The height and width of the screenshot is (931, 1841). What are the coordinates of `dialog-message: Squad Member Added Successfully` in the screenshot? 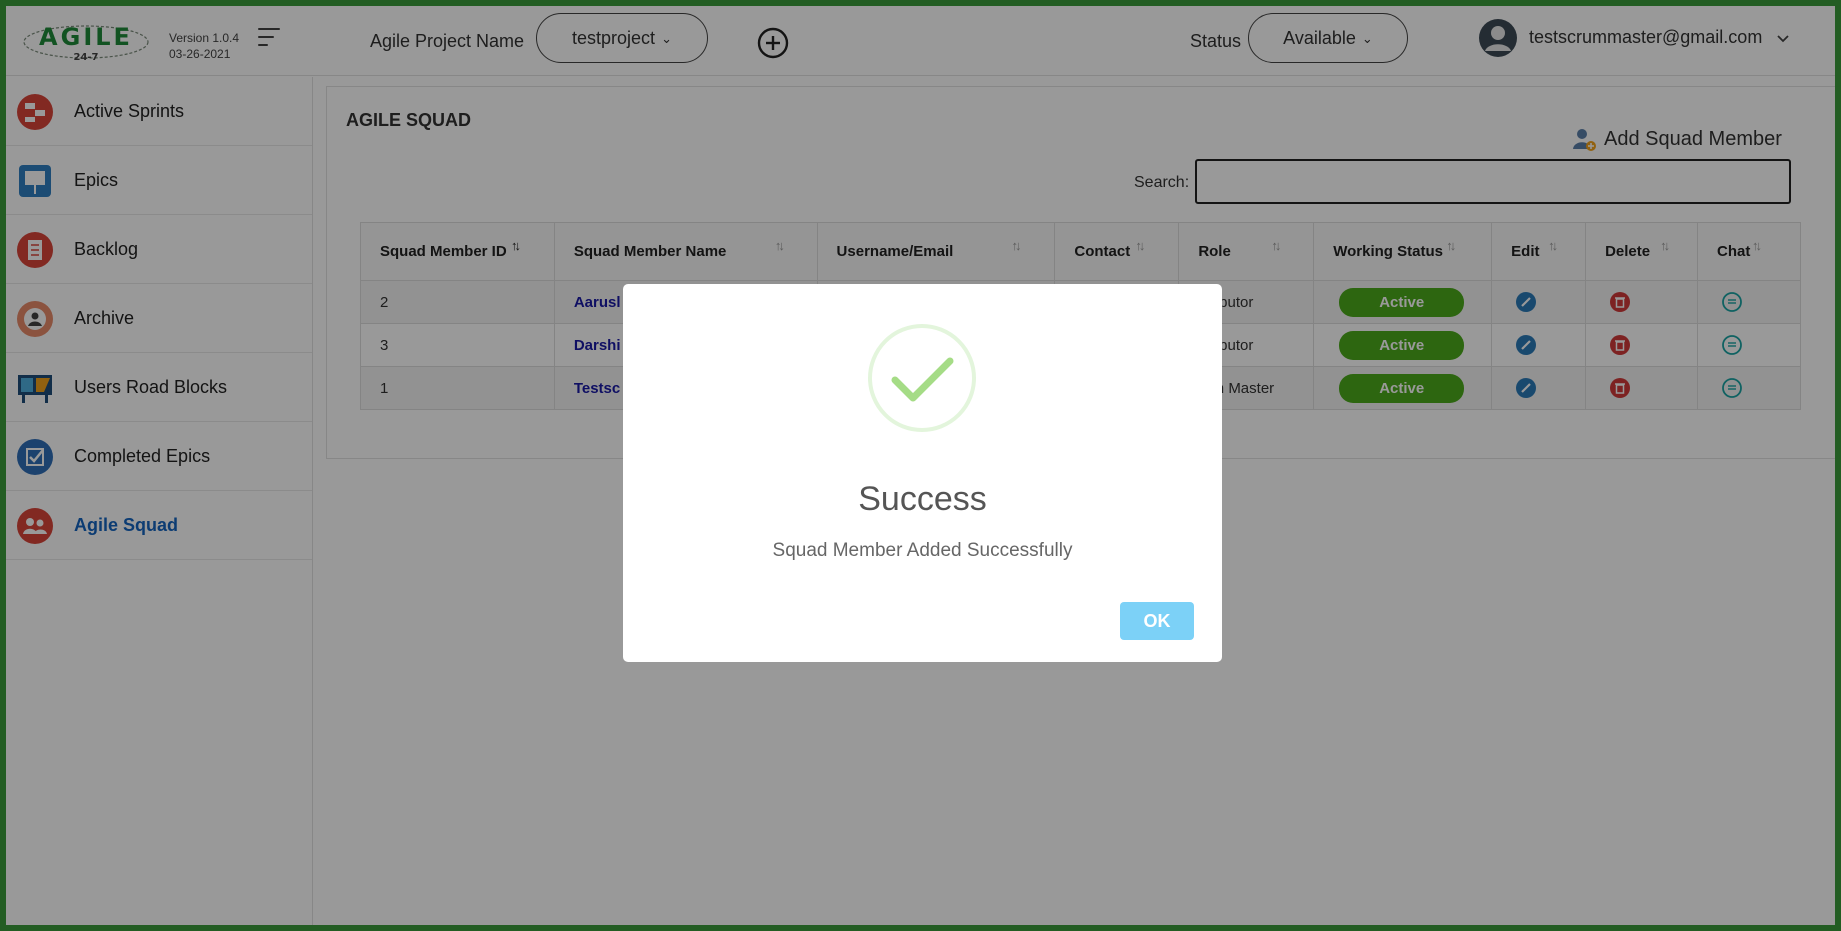 It's located at (922, 550).